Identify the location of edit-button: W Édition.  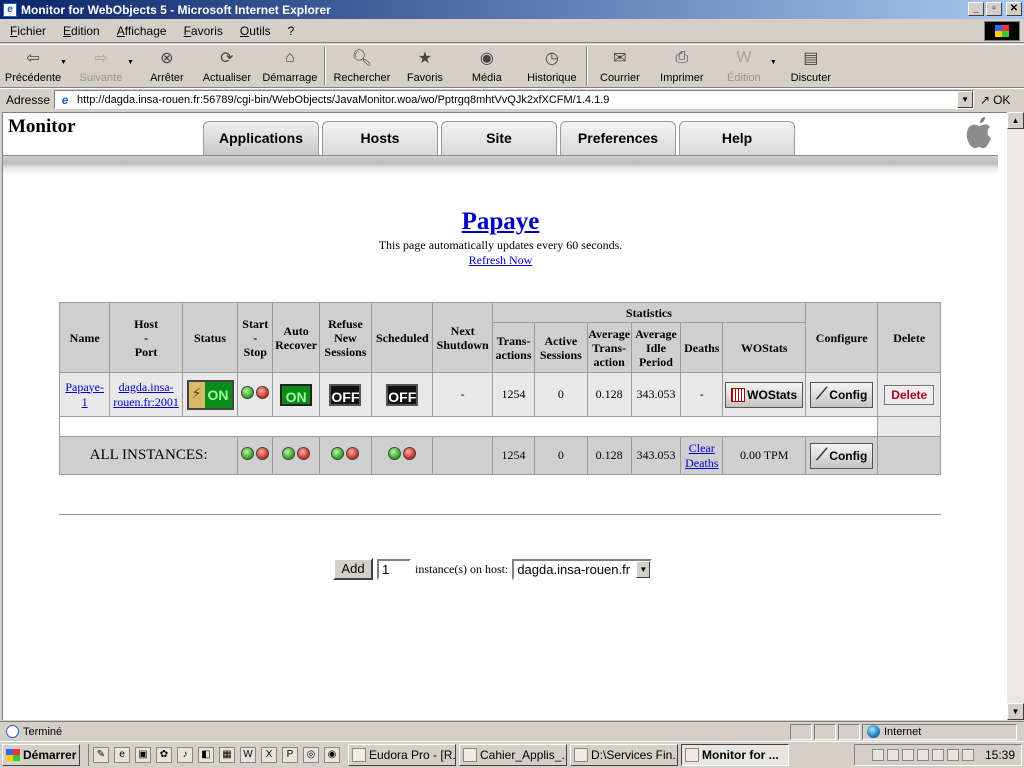
(744, 66).